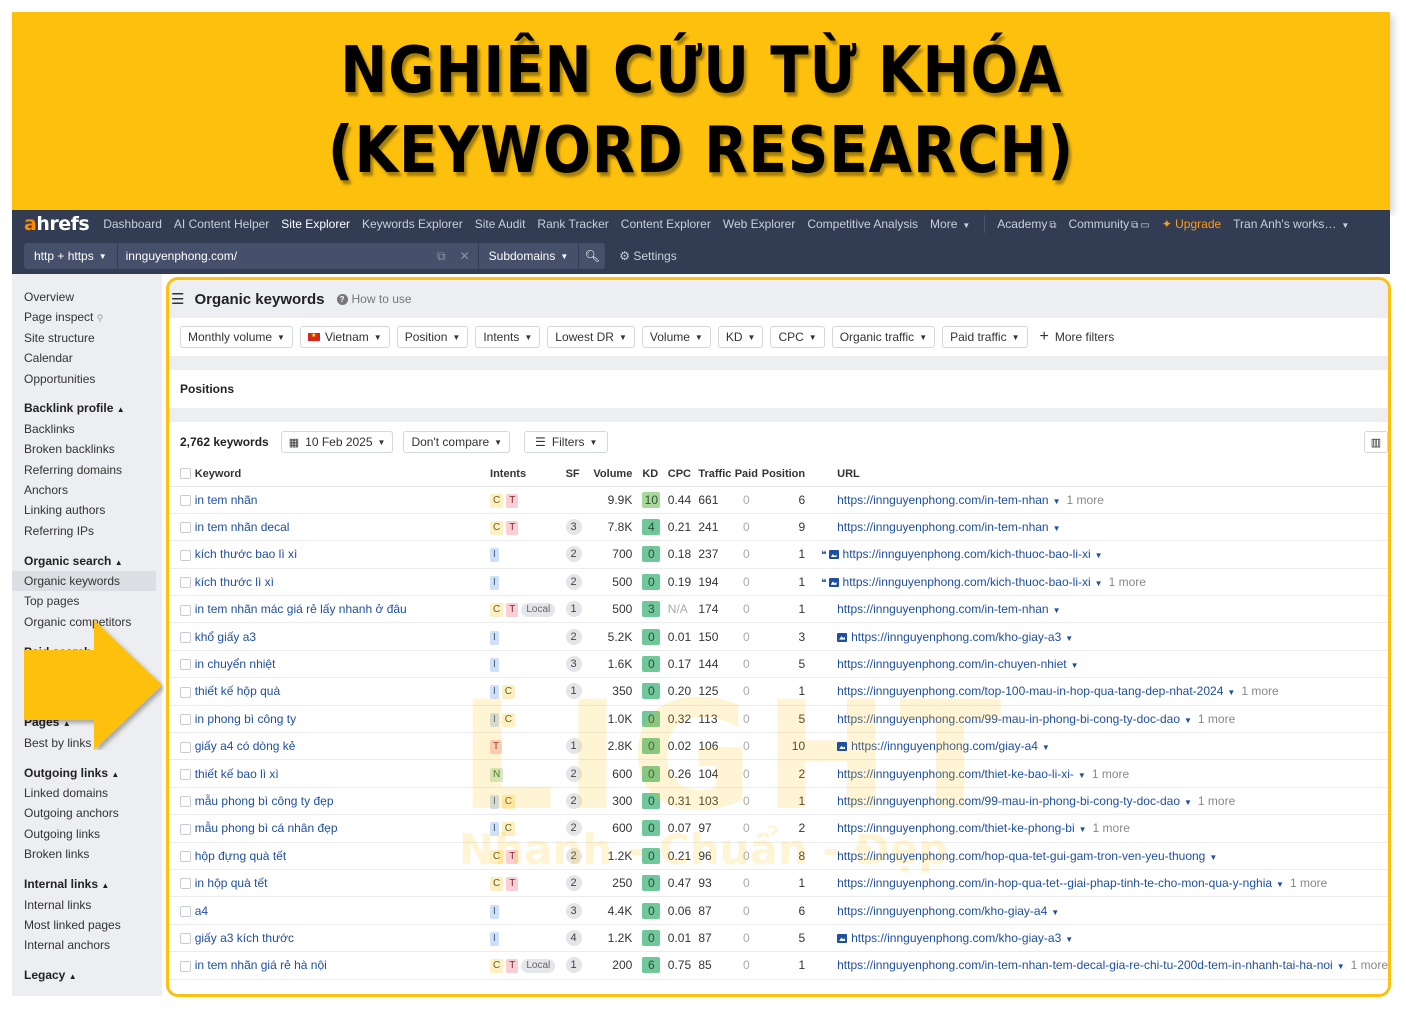  Describe the element at coordinates (87, 601) in the screenshot. I see `sidebar-item-top-pages: Top pages` at that location.